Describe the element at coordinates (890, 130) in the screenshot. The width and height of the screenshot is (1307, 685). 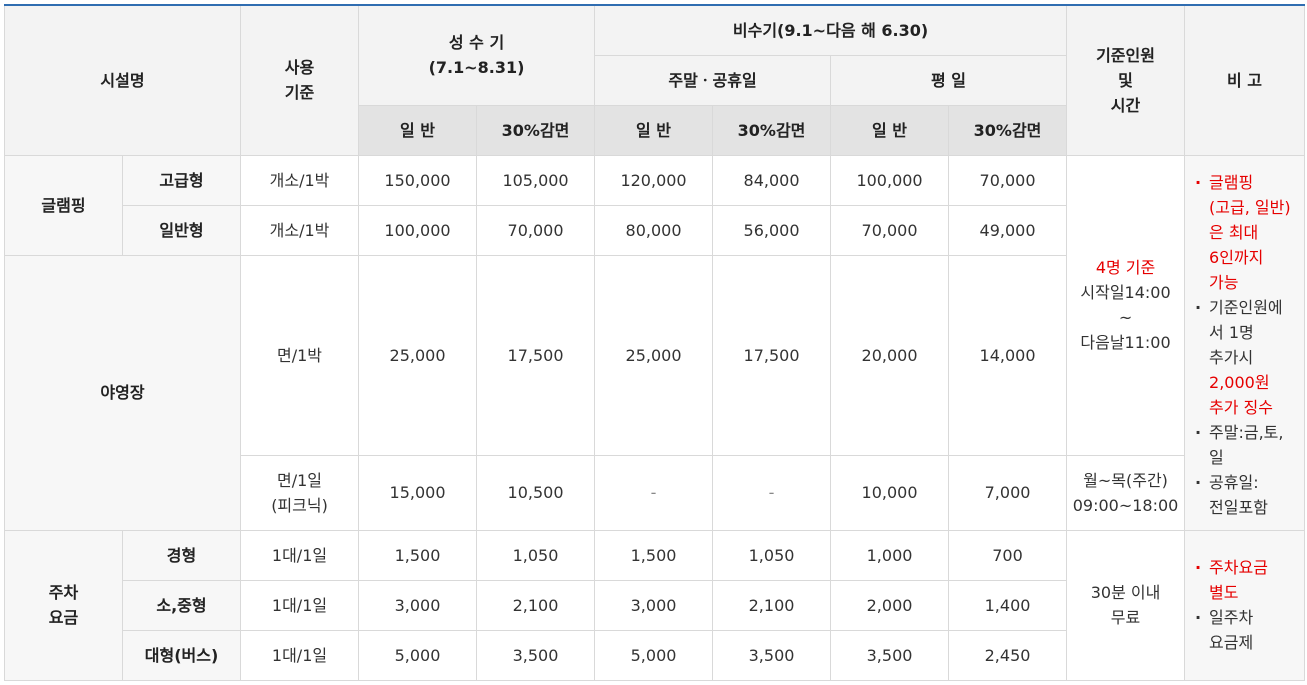
I see `header-weekday-general: 일 반` at that location.